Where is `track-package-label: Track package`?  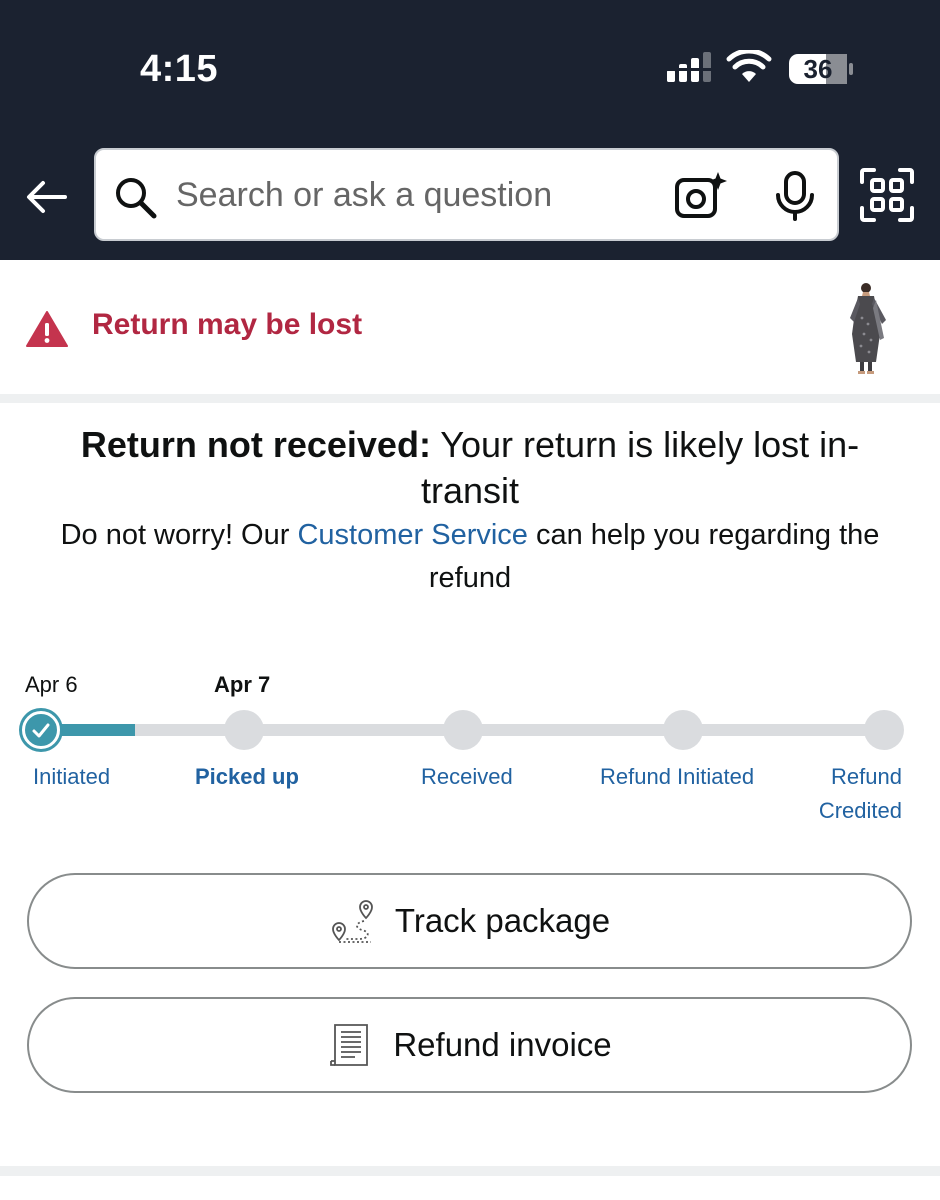
track-package-label: Track package is located at coordinates (502, 920).